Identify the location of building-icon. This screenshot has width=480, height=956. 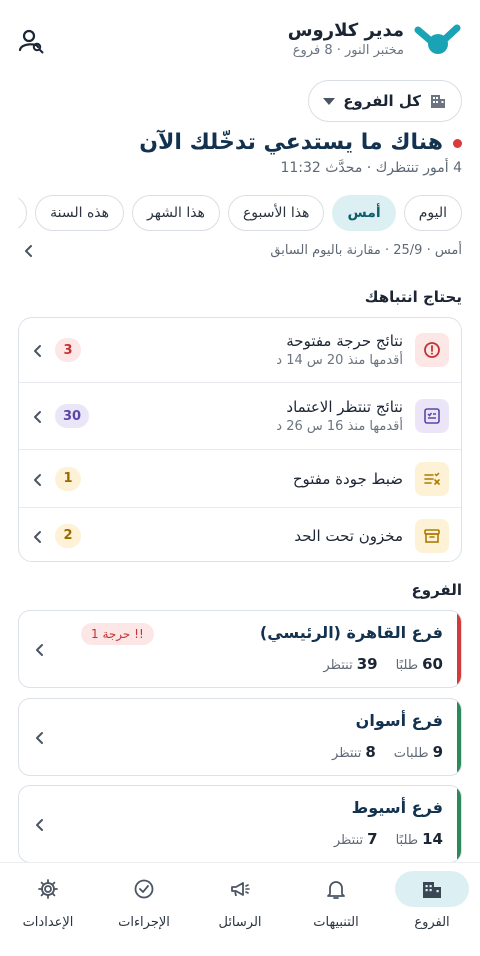
(438, 101).